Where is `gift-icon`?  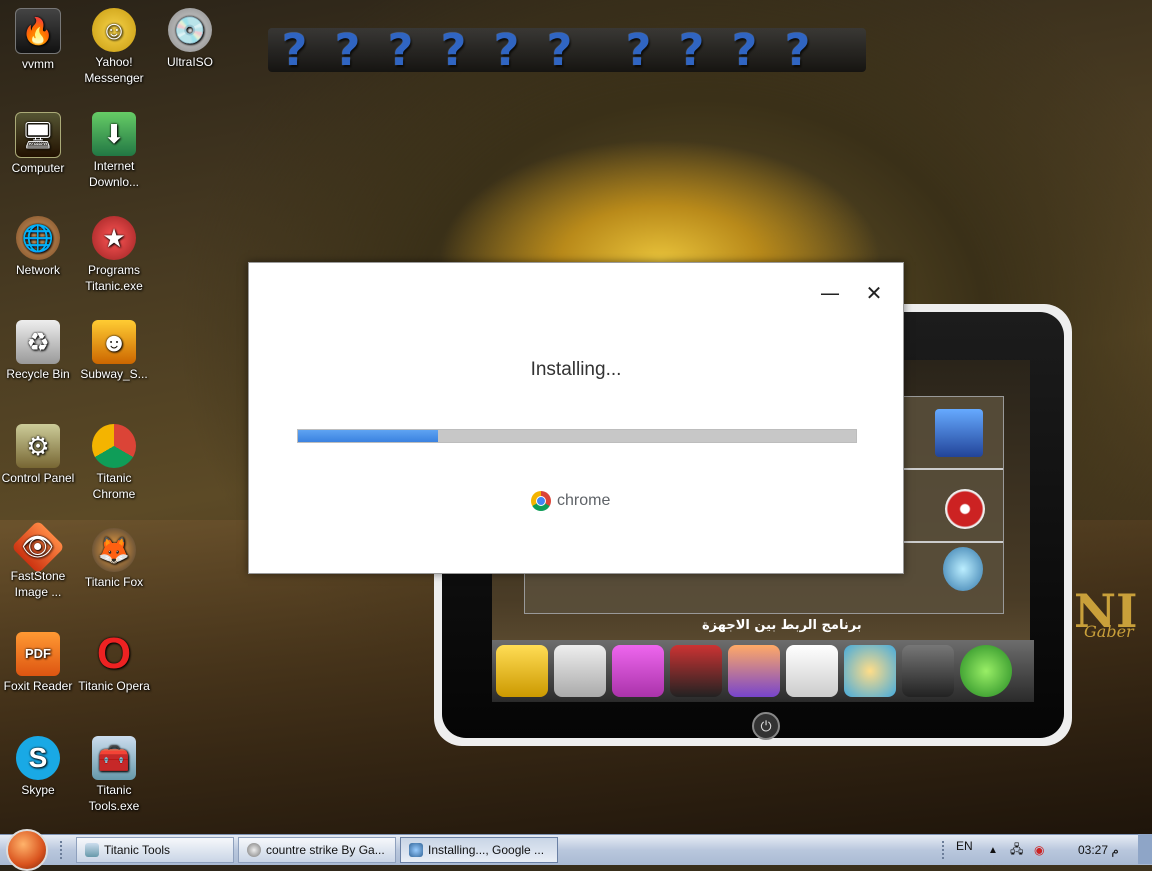
gift-icon is located at coordinates (638, 671).